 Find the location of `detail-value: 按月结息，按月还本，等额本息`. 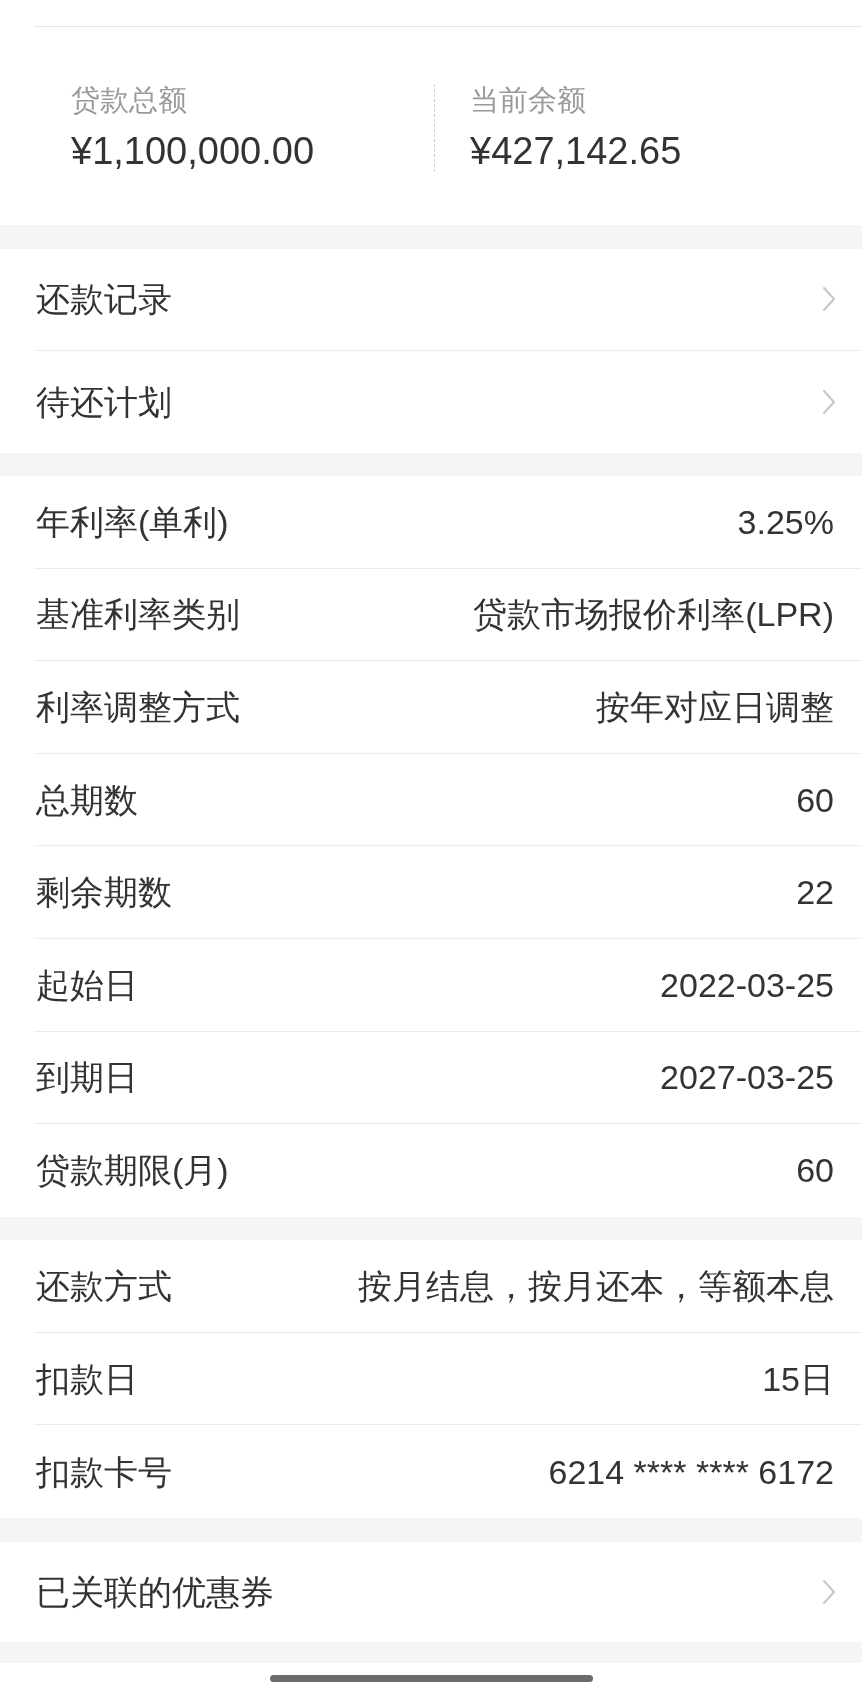

detail-value: 按月结息，按月还本，等额本息 is located at coordinates (596, 1287).